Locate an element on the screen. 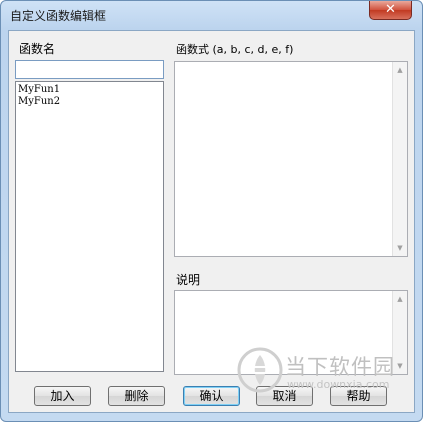 The width and height of the screenshot is (423, 422). help-button: 帮助 is located at coordinates (358, 396).